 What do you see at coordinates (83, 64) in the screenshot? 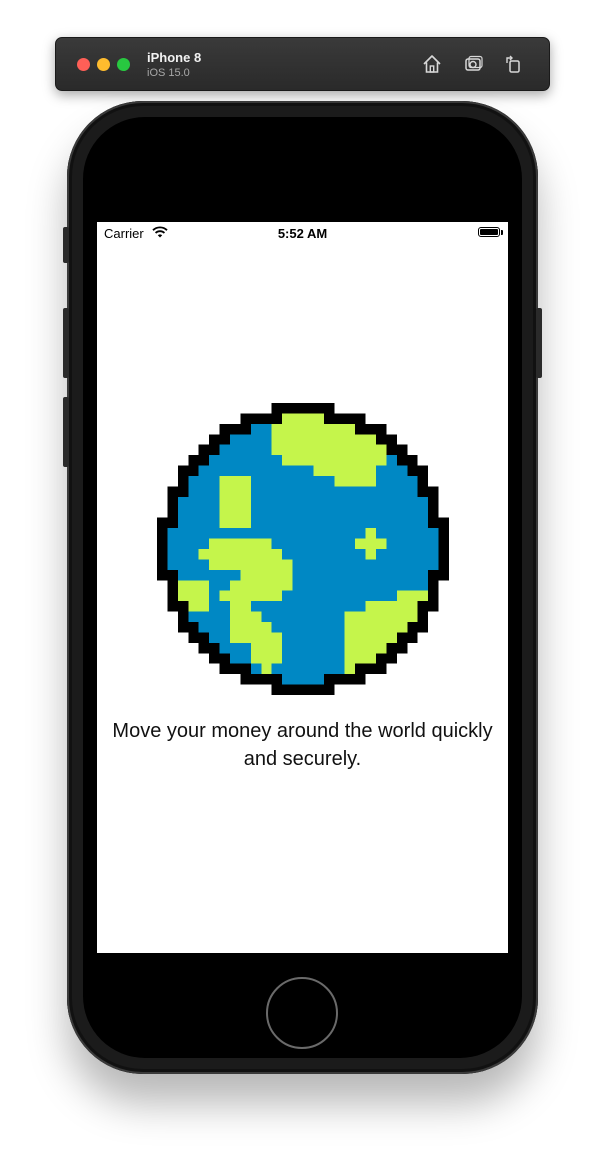
I see `close-window-button` at bounding box center [83, 64].